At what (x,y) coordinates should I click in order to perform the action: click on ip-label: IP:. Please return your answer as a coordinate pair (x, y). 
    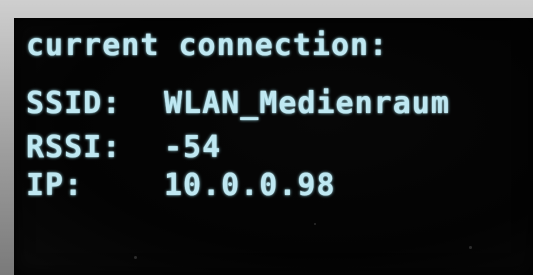
    Looking at the image, I should click on (55, 185).